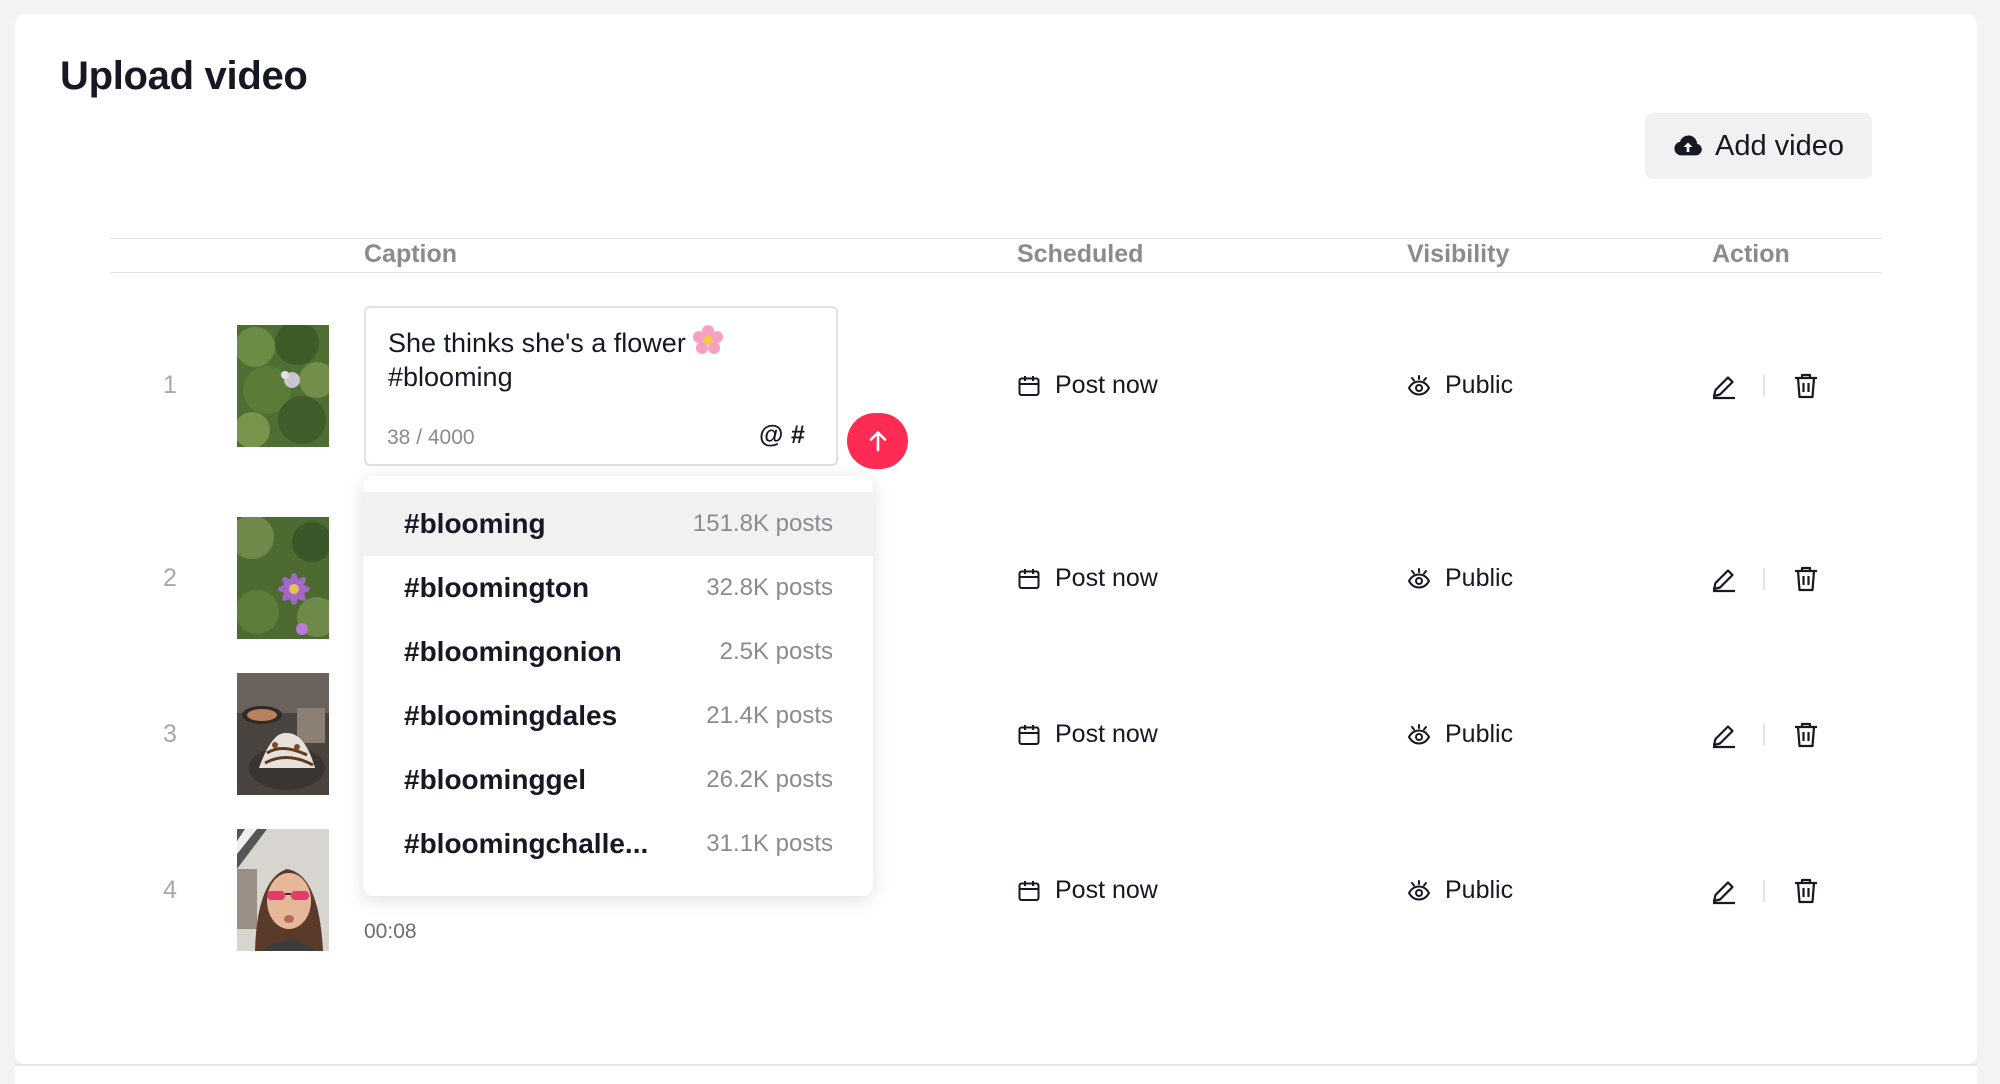 The height and width of the screenshot is (1084, 2000). What do you see at coordinates (513, 651) in the screenshot?
I see `hashtag-suggestion-tag: #bloomingonion` at bounding box center [513, 651].